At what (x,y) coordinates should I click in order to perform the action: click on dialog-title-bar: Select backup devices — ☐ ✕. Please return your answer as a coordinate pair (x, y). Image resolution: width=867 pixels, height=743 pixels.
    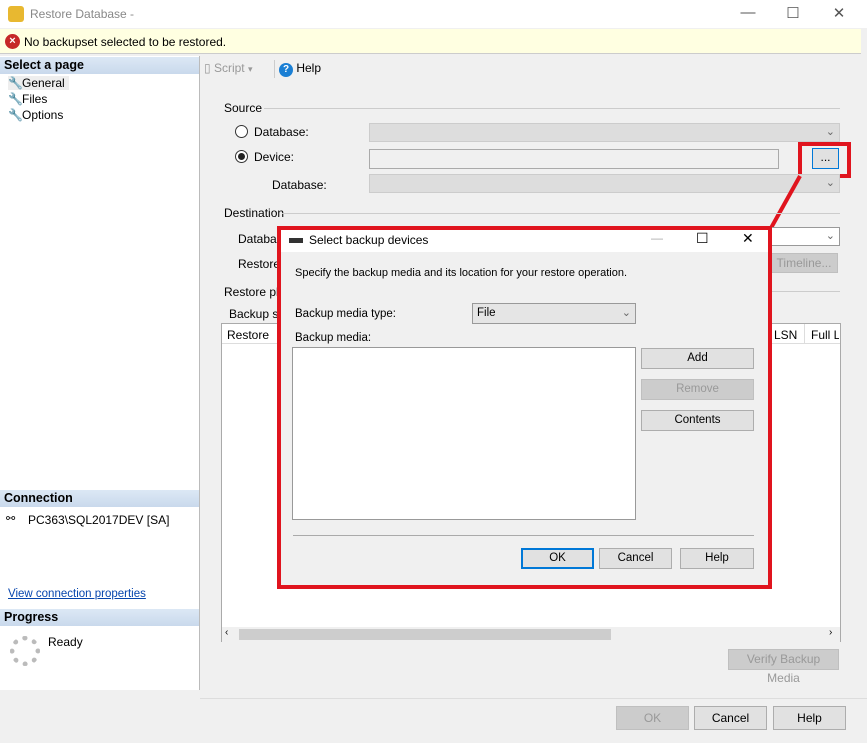
    Looking at the image, I should click on (524, 241).